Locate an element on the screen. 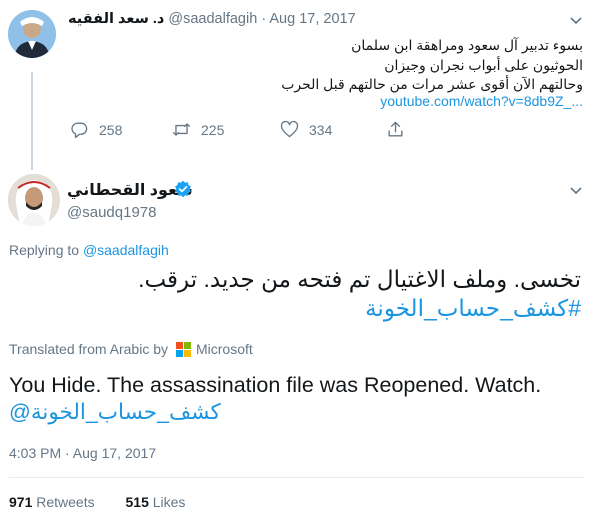  share-button is located at coordinates (400, 129).